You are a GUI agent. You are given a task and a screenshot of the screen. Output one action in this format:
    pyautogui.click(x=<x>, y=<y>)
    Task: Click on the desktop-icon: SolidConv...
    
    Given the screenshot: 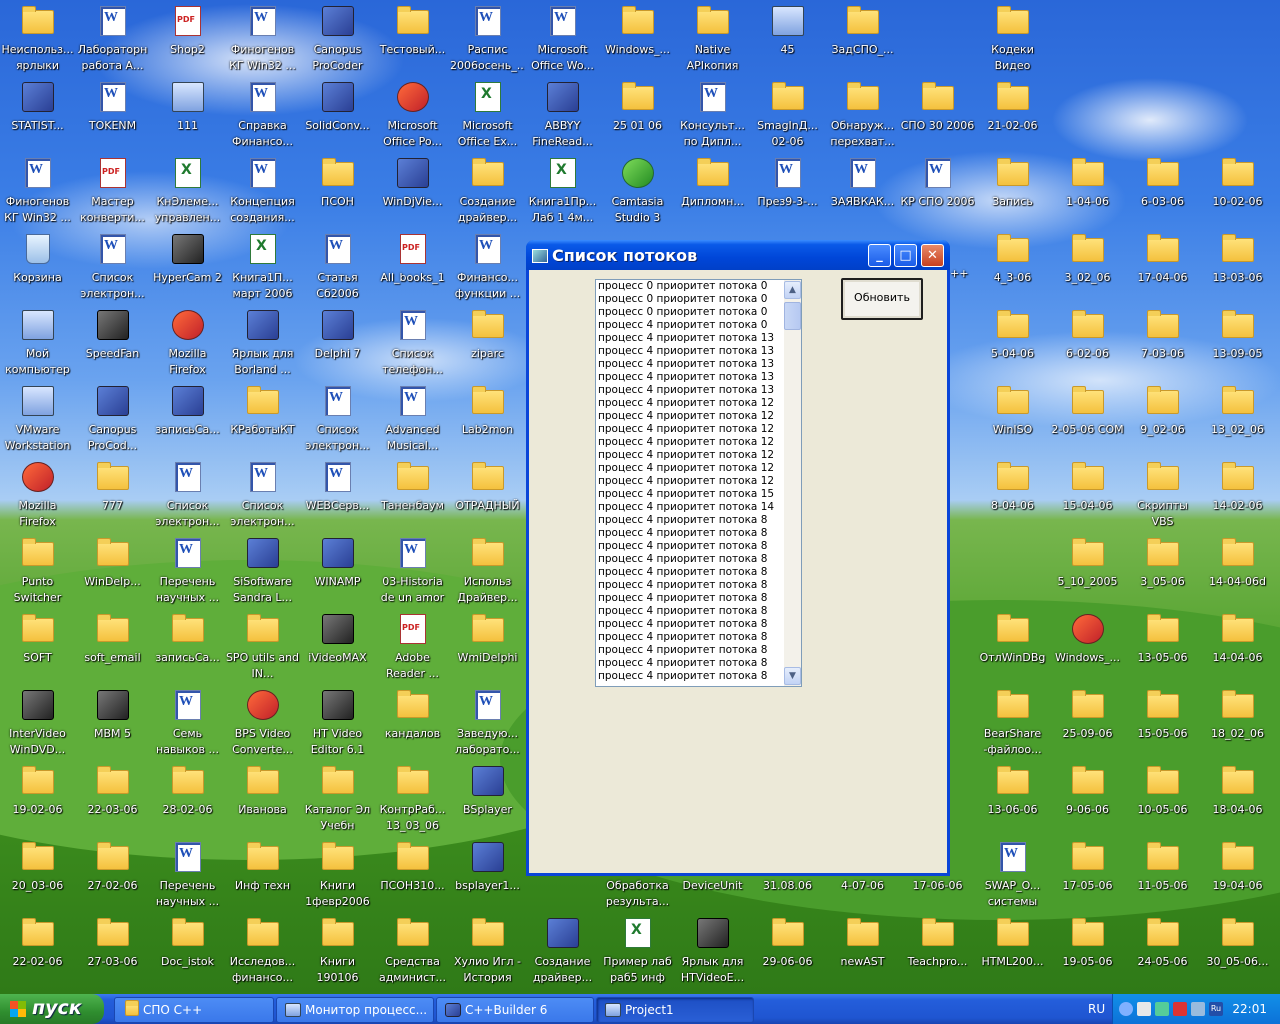 What is the action you would take?
    pyautogui.click(x=337, y=118)
    